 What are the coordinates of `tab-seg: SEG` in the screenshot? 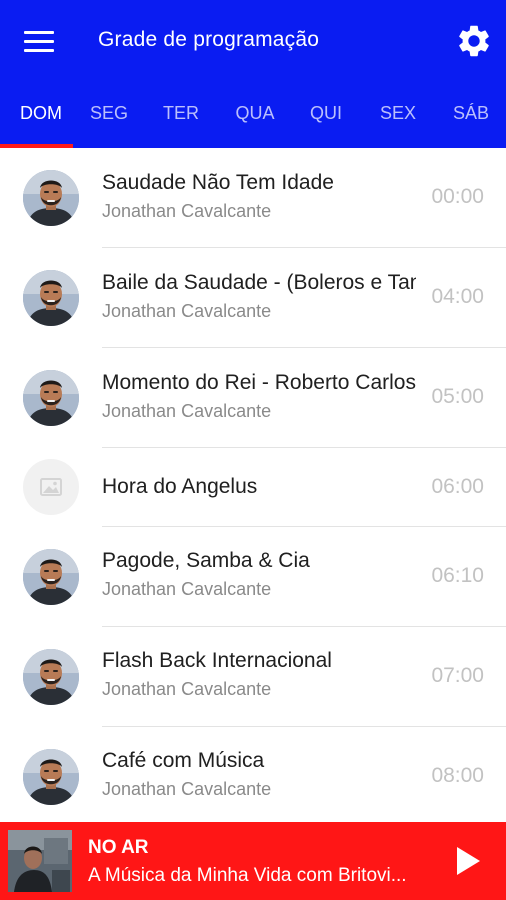 It's located at (109, 119).